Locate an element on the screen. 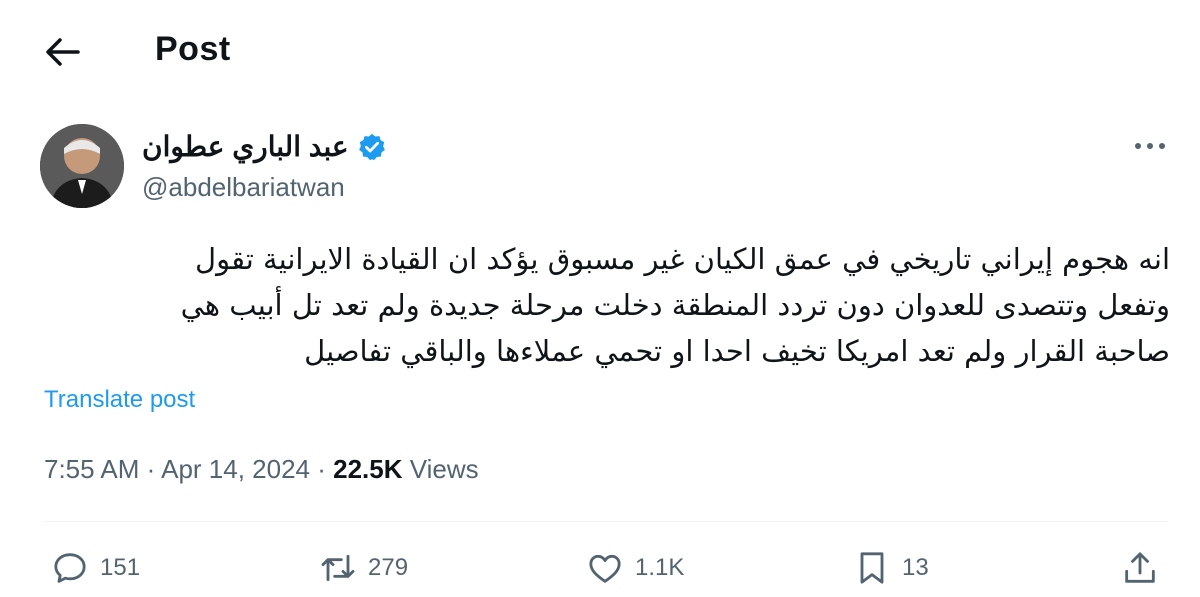  like-button: 1.1K is located at coordinates (634, 568).